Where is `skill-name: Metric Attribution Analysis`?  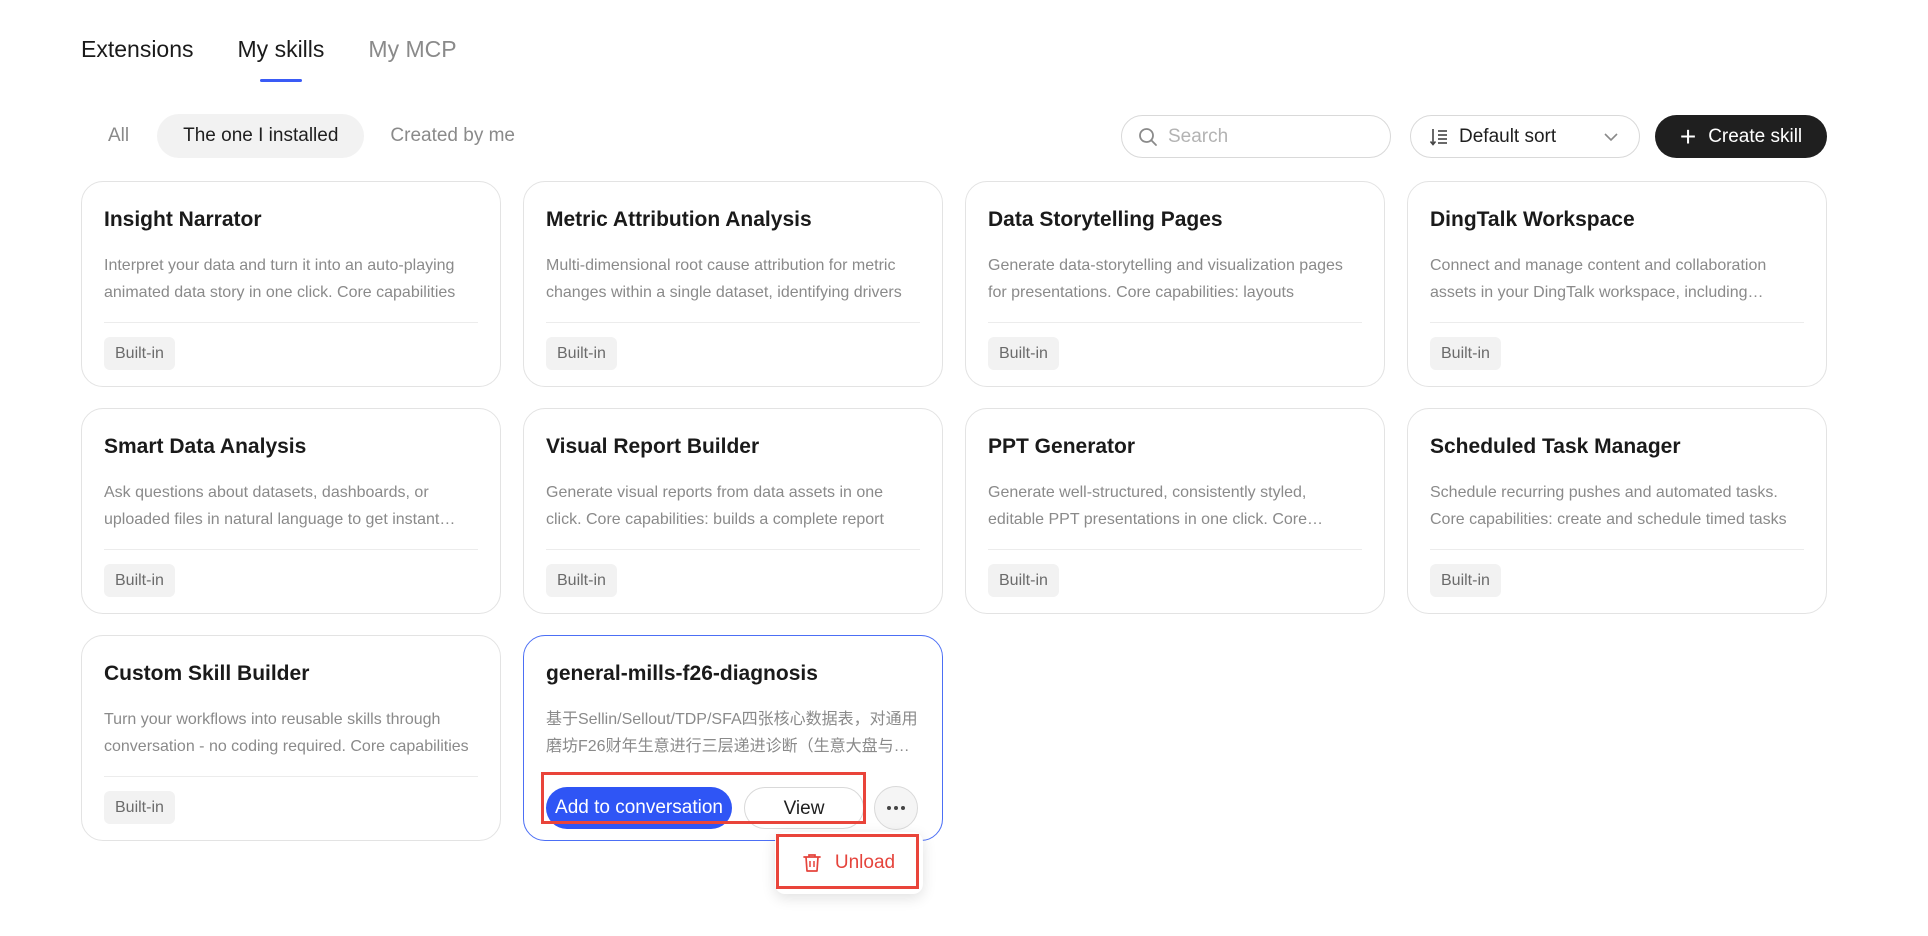
skill-name: Metric Attribution Analysis is located at coordinates (679, 219).